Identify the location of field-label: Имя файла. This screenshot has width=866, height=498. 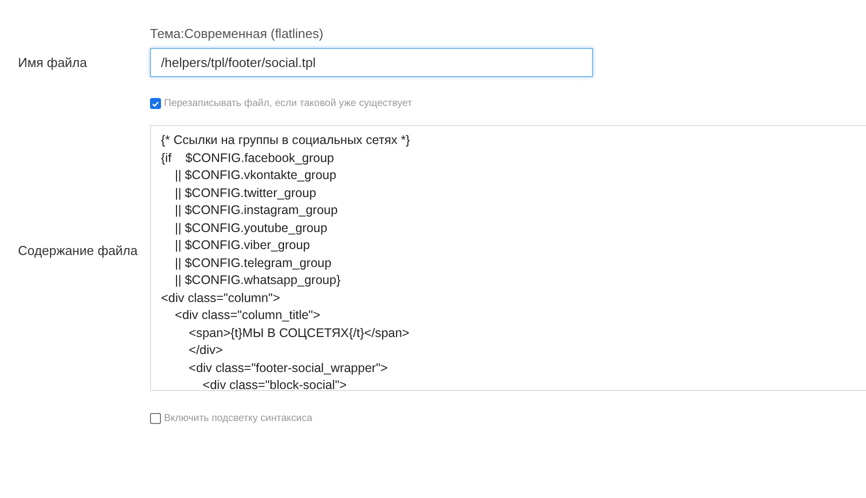
(52, 62).